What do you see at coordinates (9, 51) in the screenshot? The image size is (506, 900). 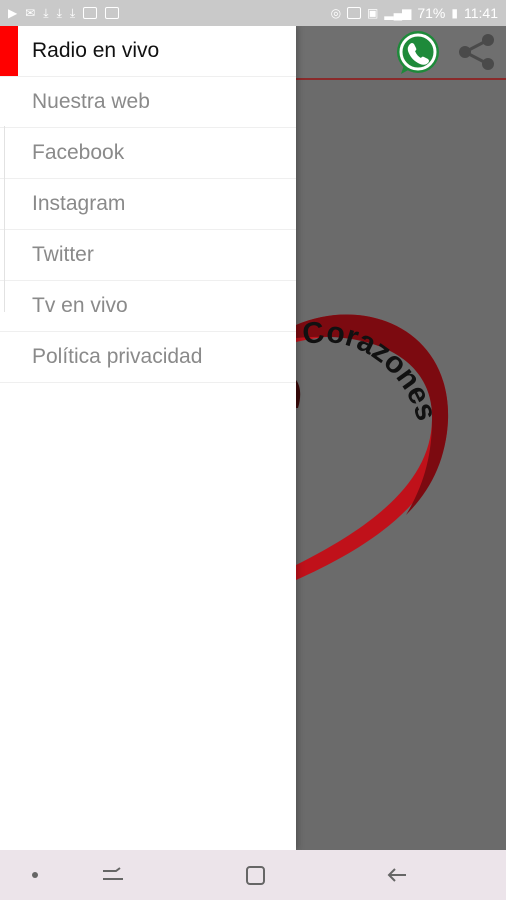 I see `active-indicator` at bounding box center [9, 51].